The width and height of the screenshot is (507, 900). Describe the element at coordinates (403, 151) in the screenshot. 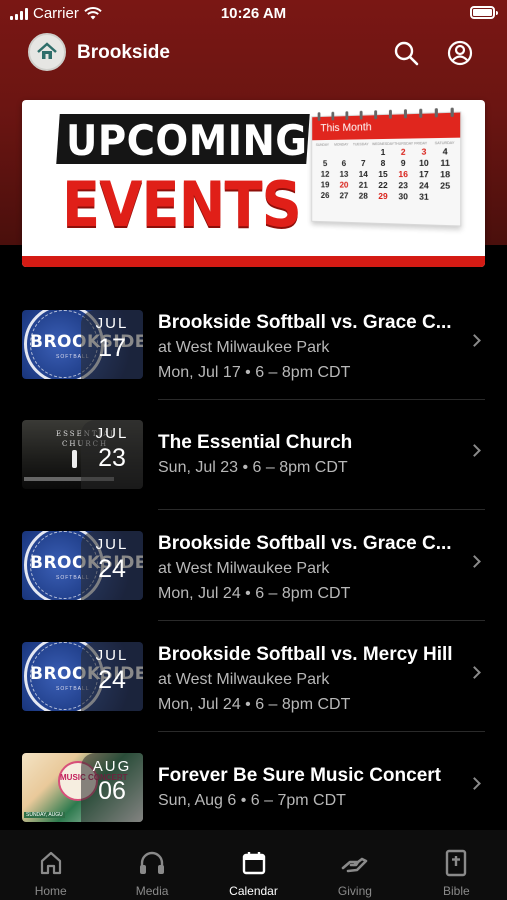

I see `calendar-date: 2` at that location.